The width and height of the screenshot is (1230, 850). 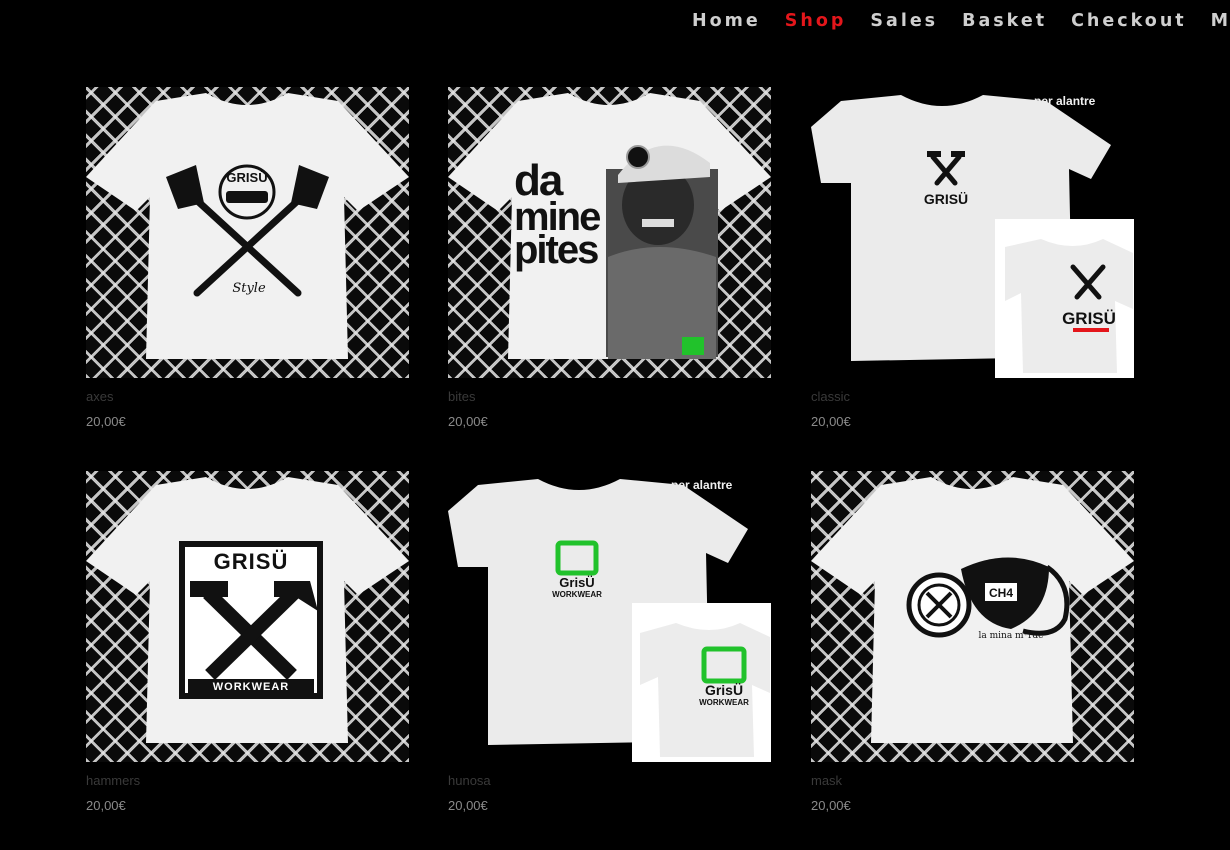 I want to click on shirt-text-grisu: GrisÜ, so click(x=576, y=582).